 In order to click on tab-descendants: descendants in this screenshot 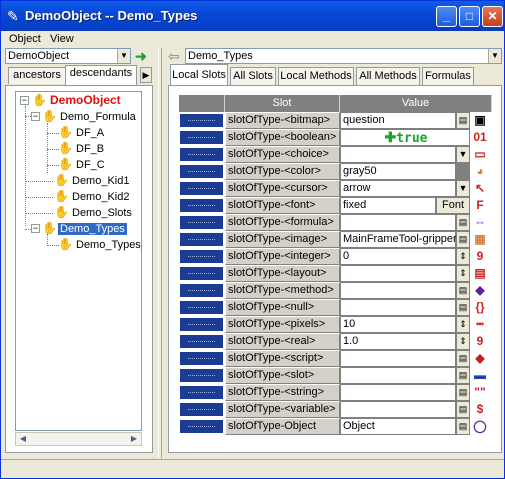, I will do `click(101, 75)`.